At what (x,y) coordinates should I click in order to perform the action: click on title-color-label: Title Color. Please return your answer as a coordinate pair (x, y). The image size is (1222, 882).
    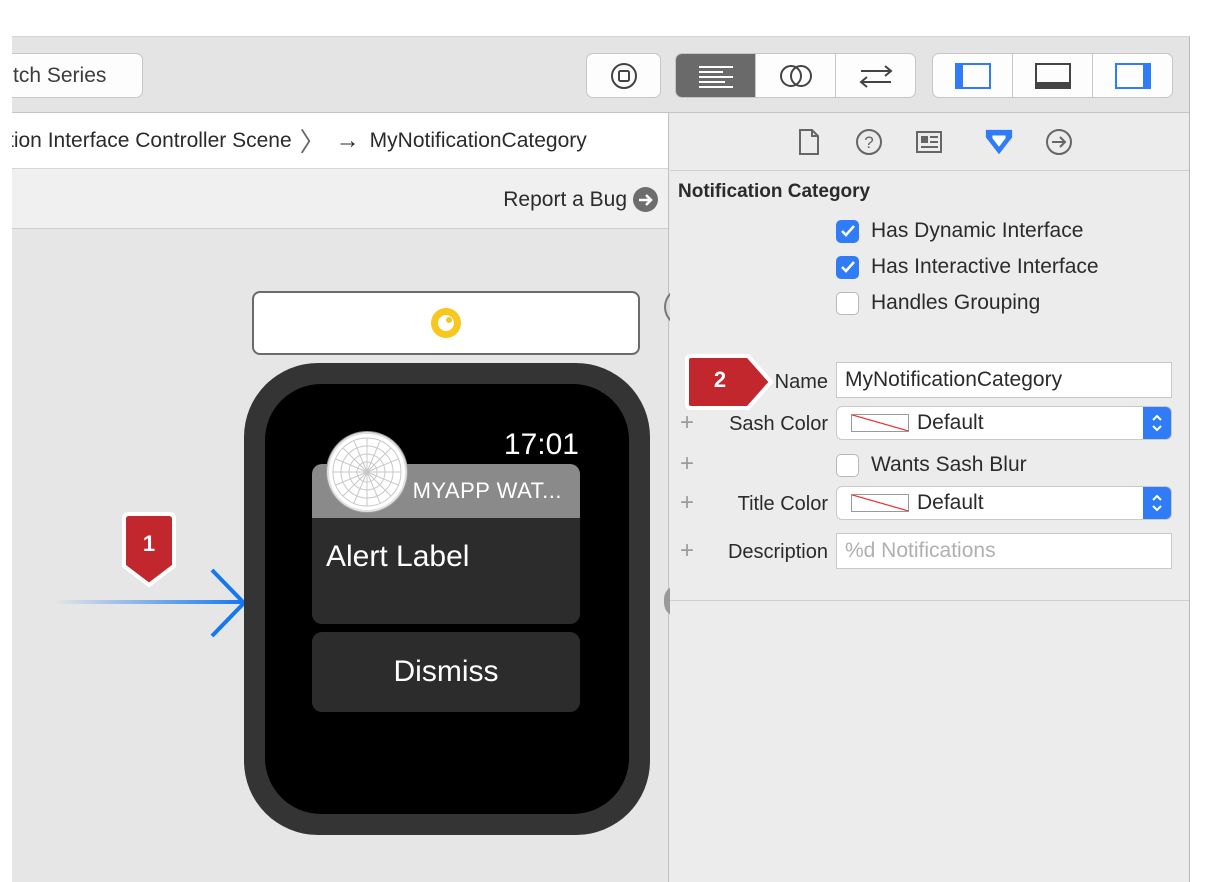
    Looking at the image, I should click on (782, 504).